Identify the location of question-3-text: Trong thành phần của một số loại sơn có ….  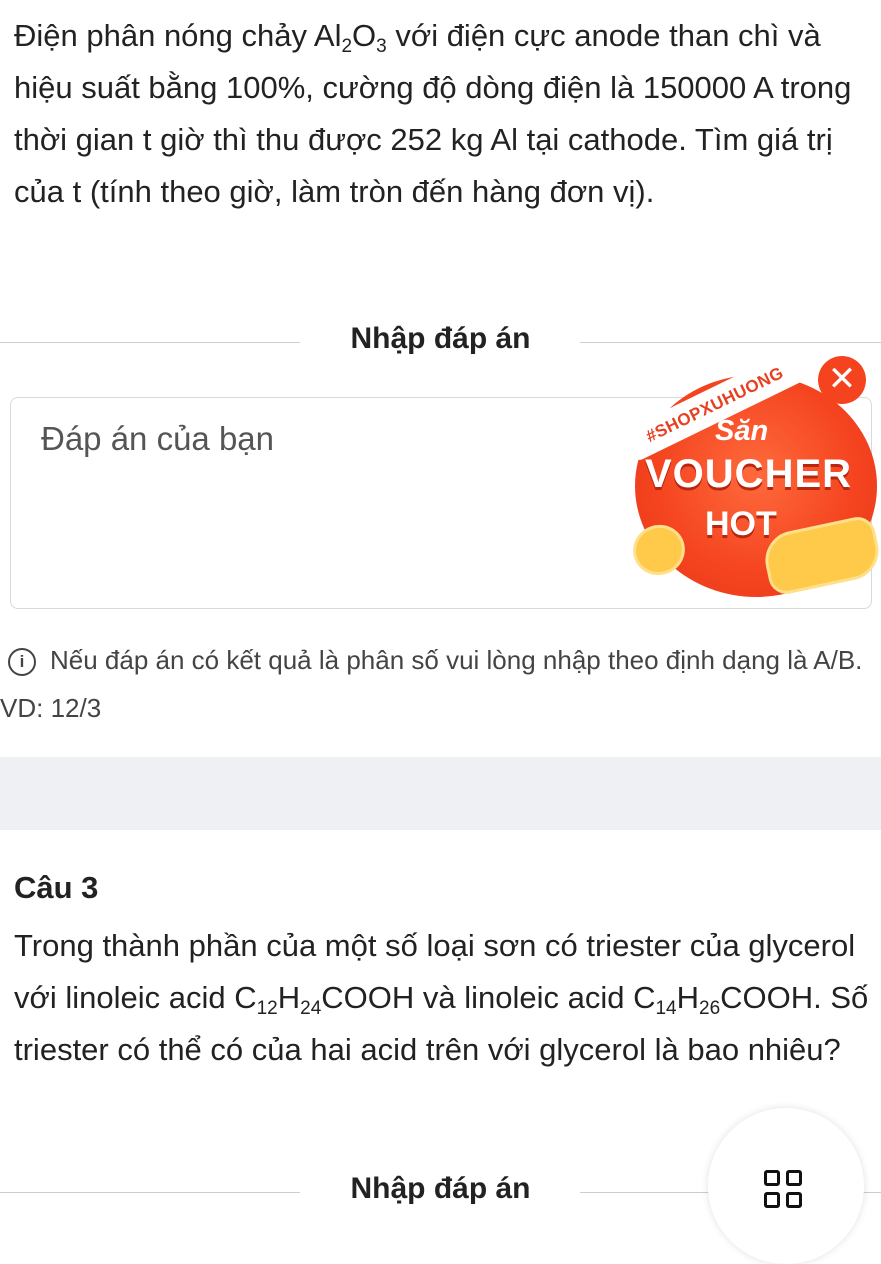
(441, 997).